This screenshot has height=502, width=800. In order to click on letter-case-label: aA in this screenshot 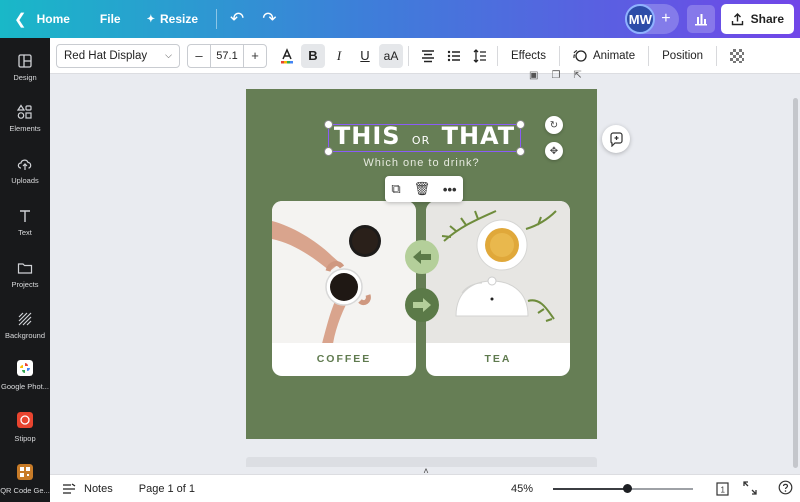, I will do `click(391, 55)`.